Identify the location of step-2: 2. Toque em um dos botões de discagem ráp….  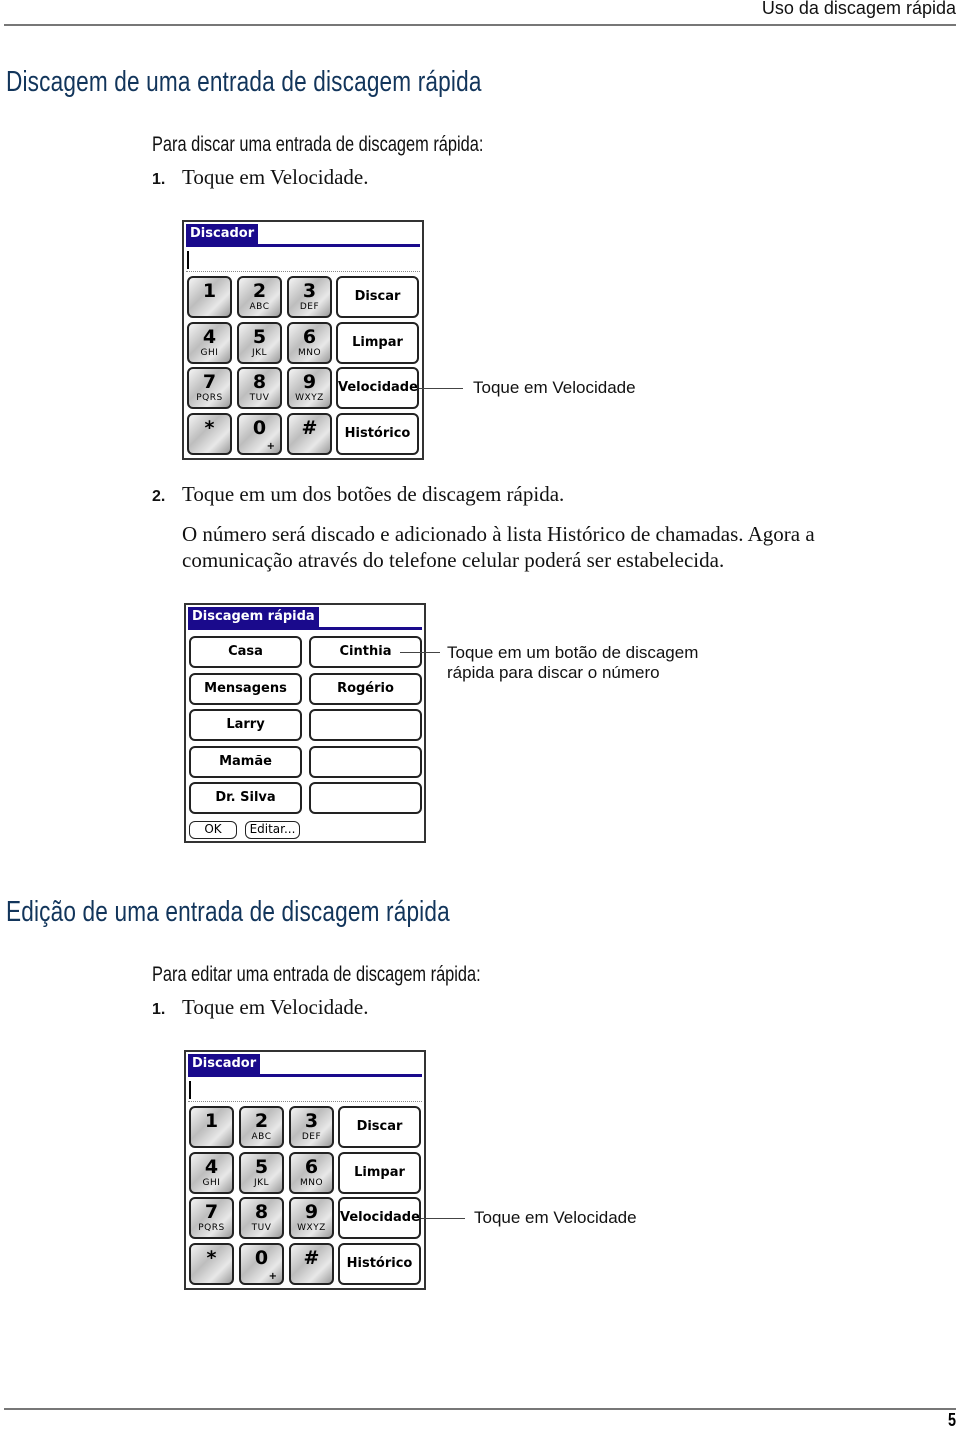
(358, 494).